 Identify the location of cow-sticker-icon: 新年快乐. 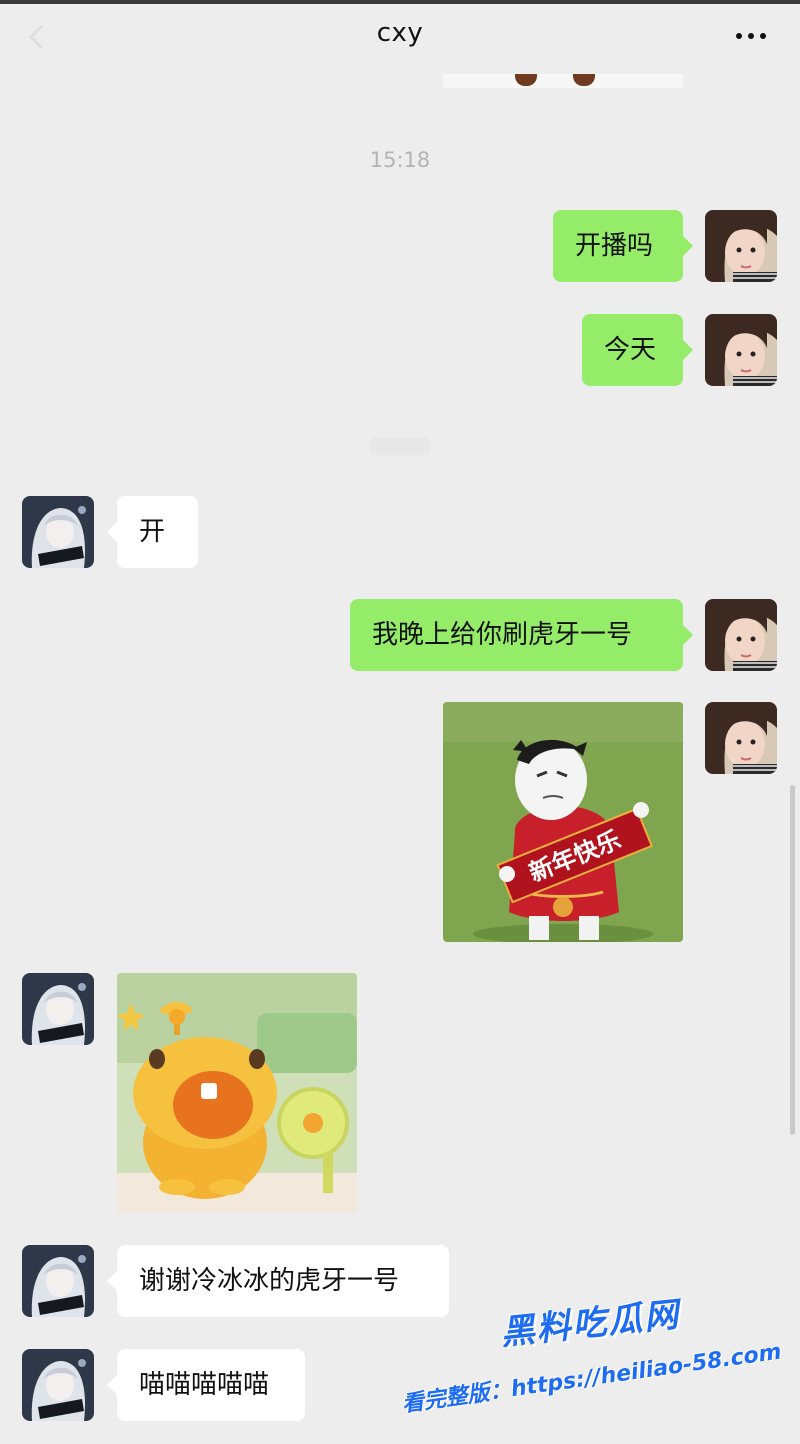
(563, 822).